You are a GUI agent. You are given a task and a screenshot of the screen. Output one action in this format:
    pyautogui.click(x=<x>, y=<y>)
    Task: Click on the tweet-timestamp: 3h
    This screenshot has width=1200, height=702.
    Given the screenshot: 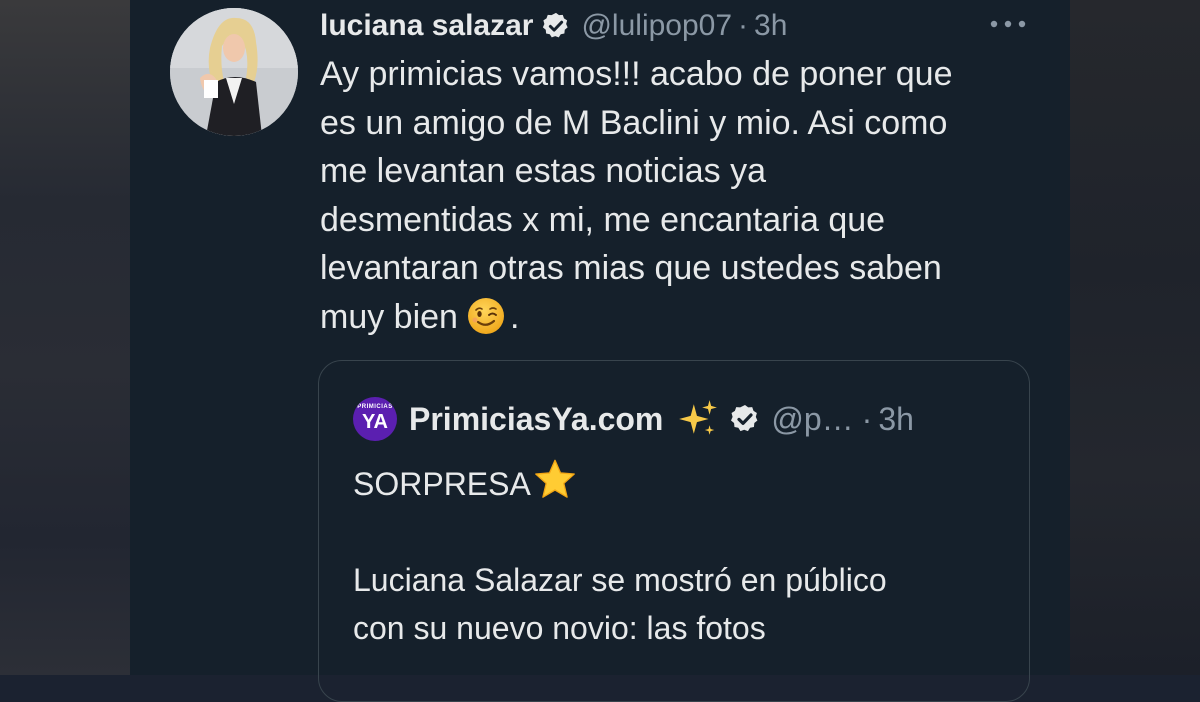 What is the action you would take?
    pyautogui.click(x=770, y=26)
    